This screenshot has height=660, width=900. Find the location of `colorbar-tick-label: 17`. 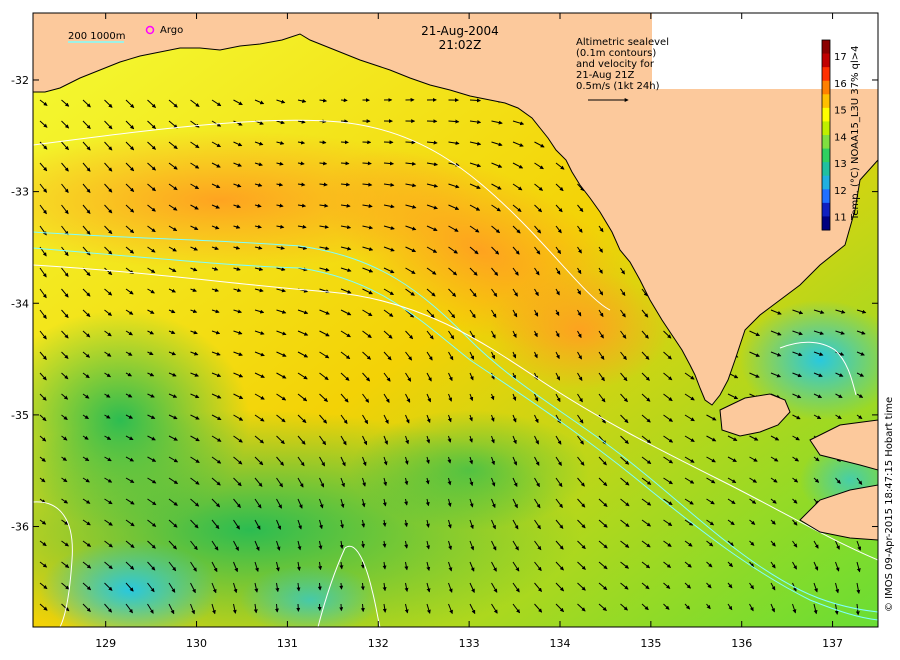

colorbar-tick-label: 17 is located at coordinates (840, 57).